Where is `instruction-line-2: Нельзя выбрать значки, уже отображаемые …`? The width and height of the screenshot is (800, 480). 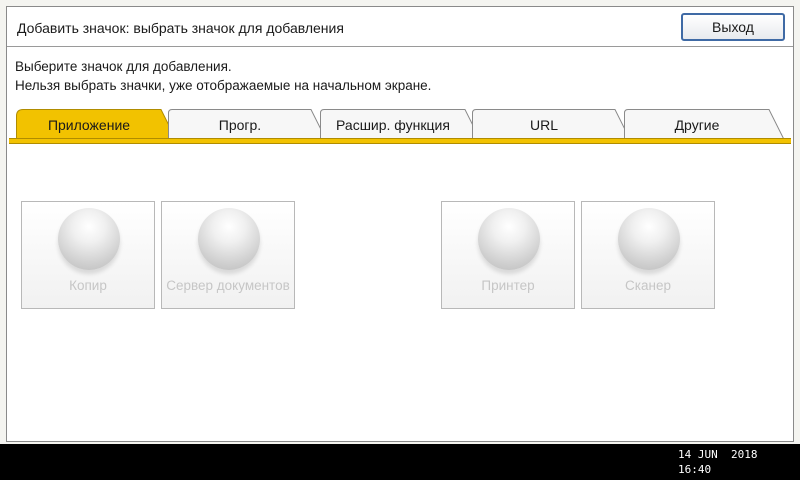 instruction-line-2: Нельзя выбрать значки, уже отображаемые … is located at coordinates (223, 85).